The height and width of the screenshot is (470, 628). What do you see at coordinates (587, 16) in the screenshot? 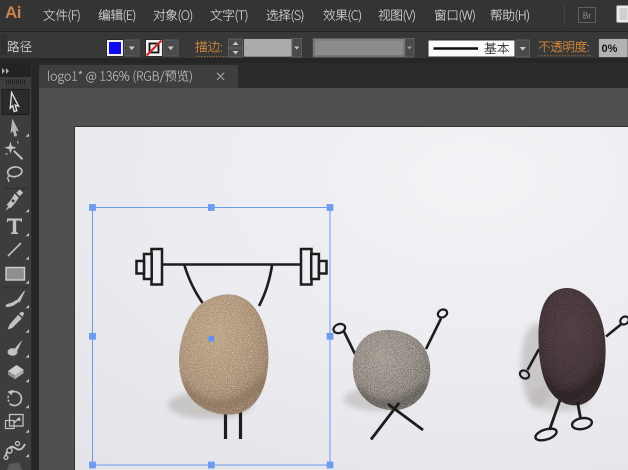
I see `svg-text: Br` at bounding box center [587, 16].